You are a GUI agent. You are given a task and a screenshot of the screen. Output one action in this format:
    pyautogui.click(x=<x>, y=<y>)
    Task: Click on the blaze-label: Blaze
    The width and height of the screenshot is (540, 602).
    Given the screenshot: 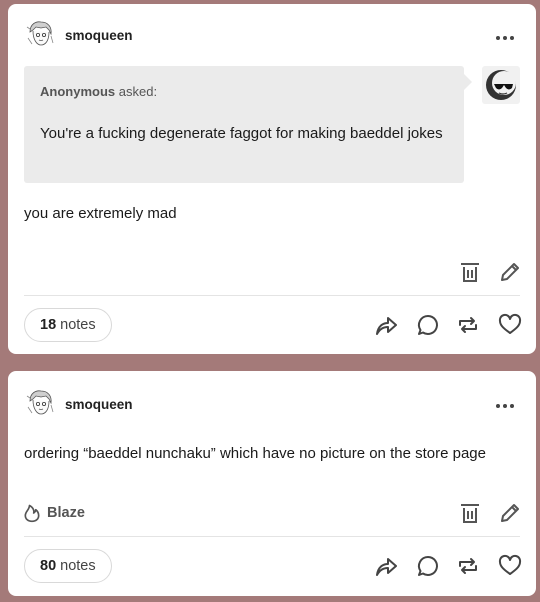 What is the action you would take?
    pyautogui.click(x=66, y=513)
    